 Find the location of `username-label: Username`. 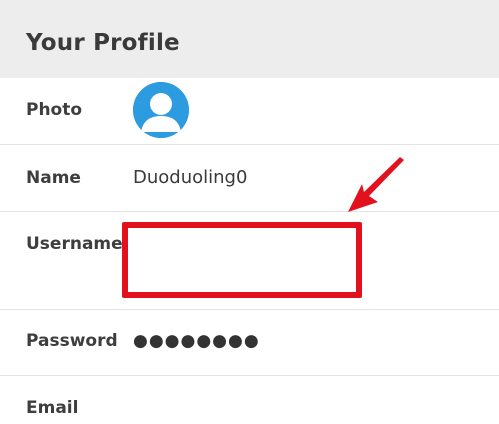

username-label: Username is located at coordinates (74, 244).